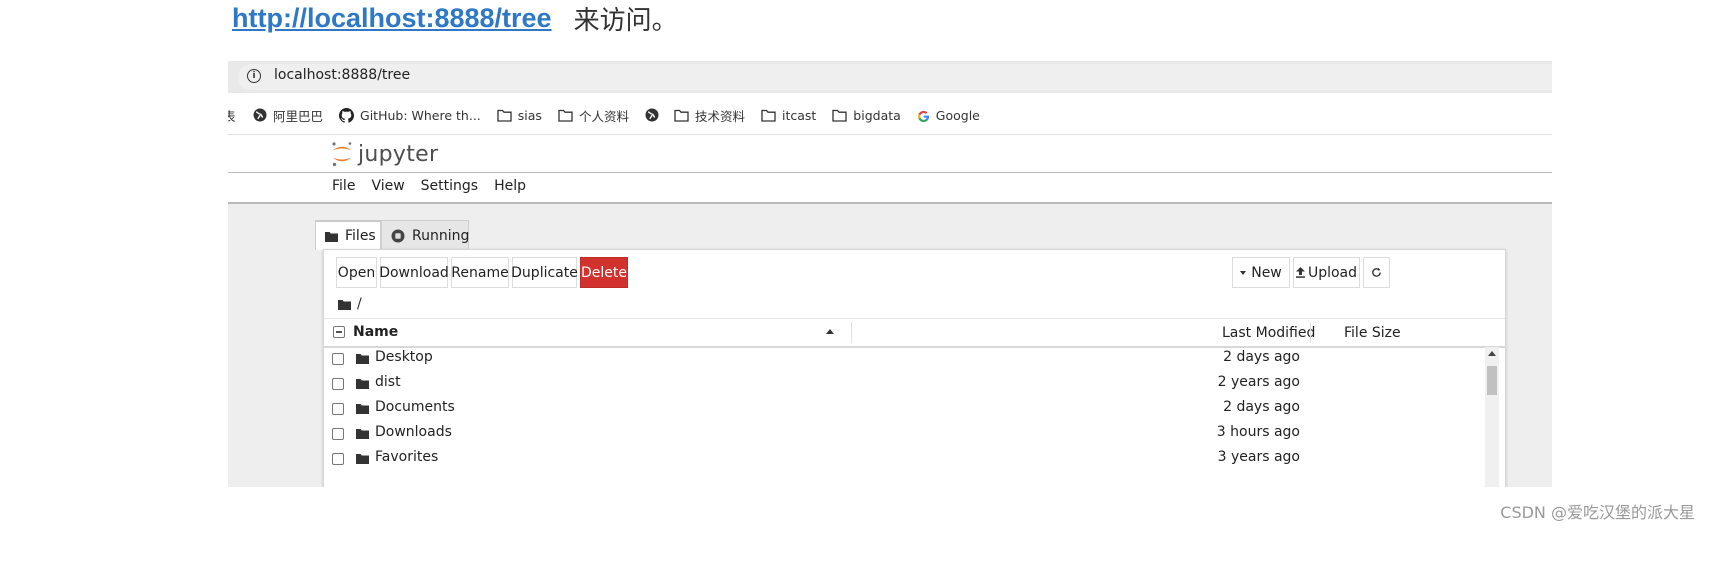  I want to click on jupyter-logo-icon, so click(342, 154).